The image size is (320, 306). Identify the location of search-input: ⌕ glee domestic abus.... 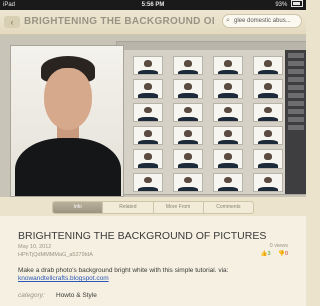
(262, 21).